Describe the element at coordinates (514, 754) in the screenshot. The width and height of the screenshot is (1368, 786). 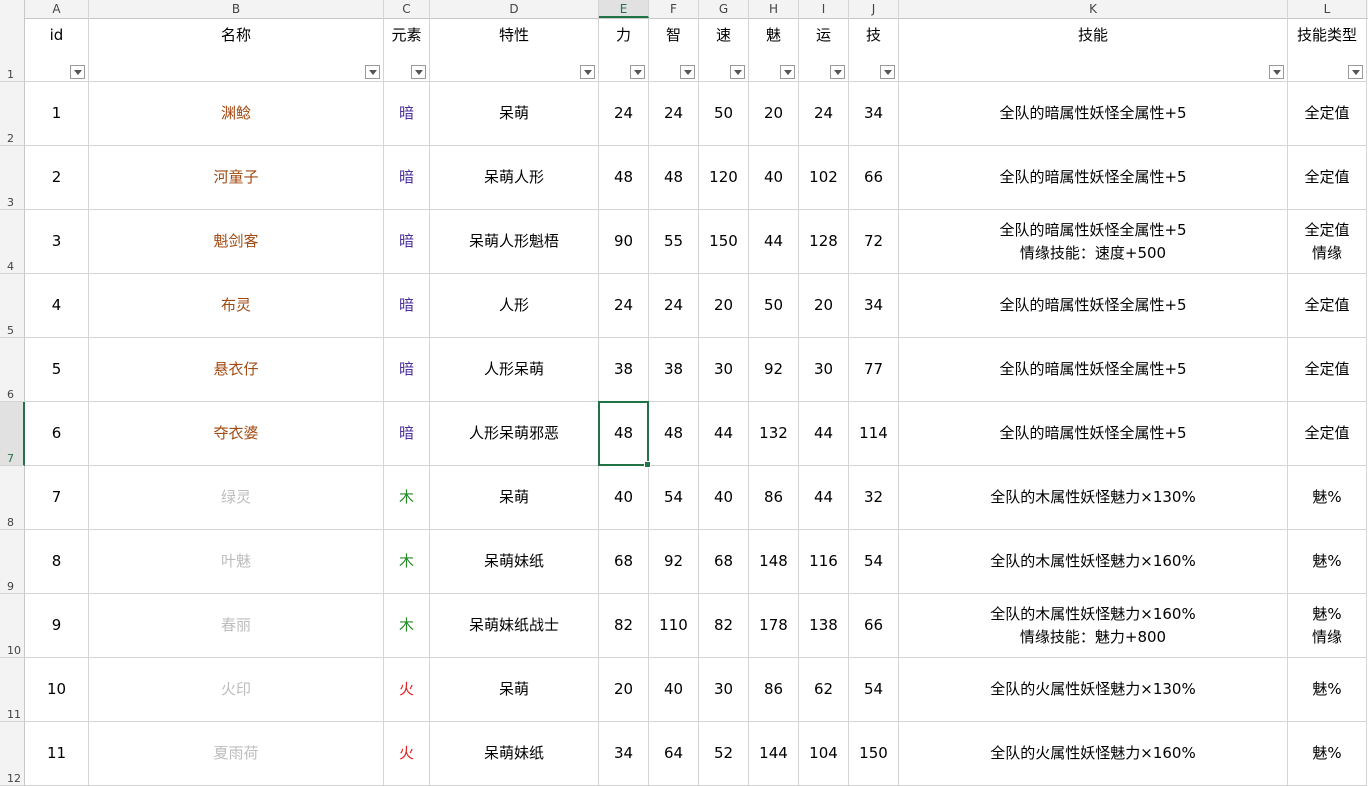
I see `cell-trait: 呆萌妹纸` at that location.